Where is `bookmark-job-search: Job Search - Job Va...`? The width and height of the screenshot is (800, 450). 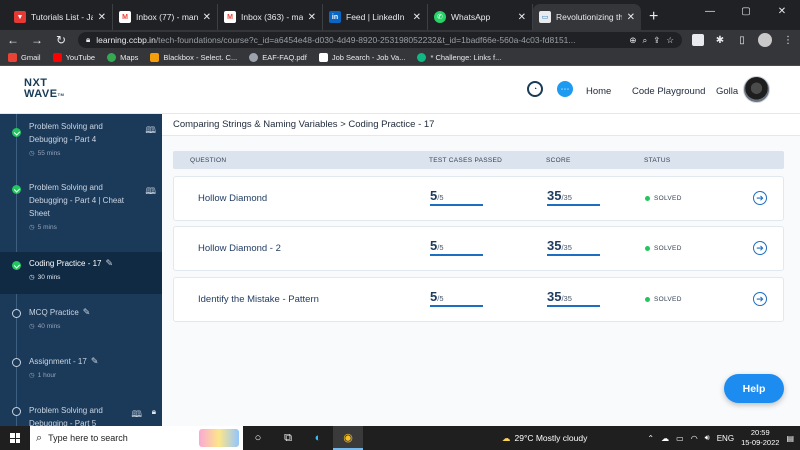 bookmark-job-search: Job Search - Job Va... is located at coordinates (361, 57).